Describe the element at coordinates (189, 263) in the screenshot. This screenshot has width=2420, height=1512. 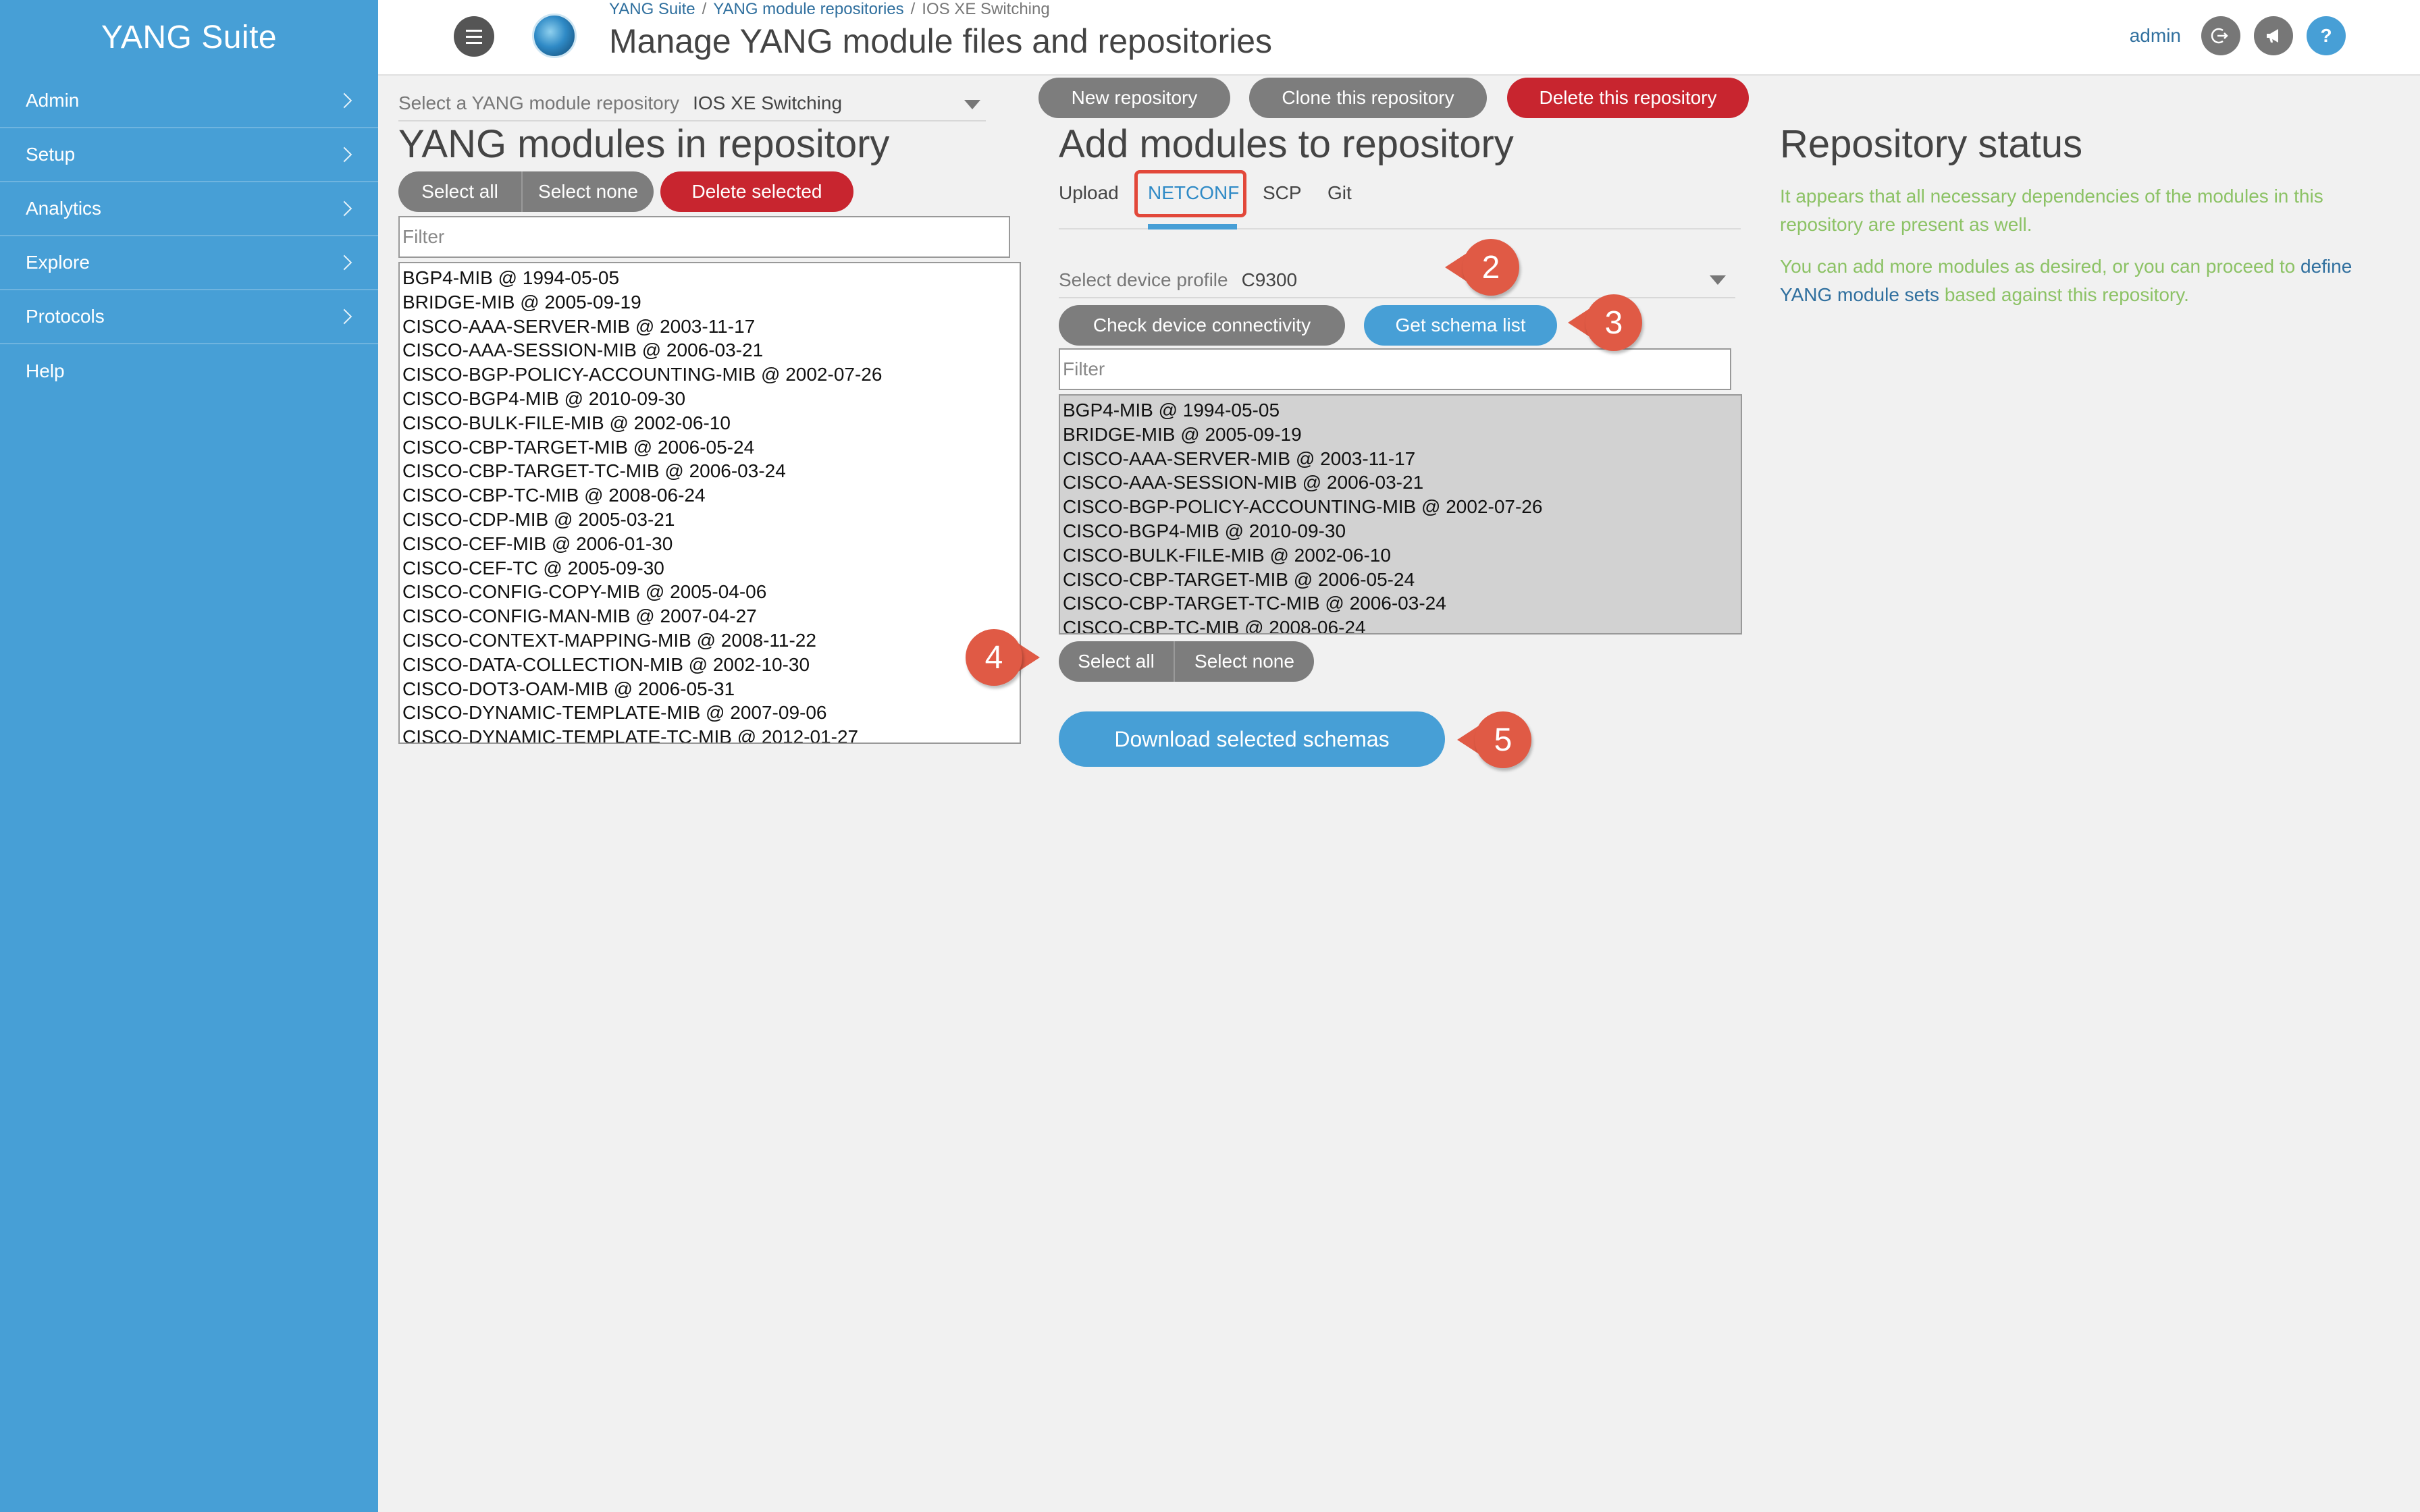
I see `sidebar-item-explore: Explore` at that location.